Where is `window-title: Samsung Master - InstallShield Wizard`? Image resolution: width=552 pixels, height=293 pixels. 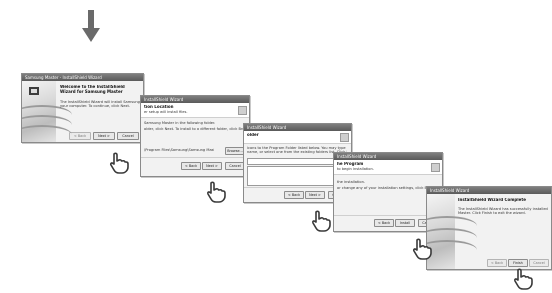 window-title: Samsung Master - InstallShield Wizard is located at coordinates (82, 77).